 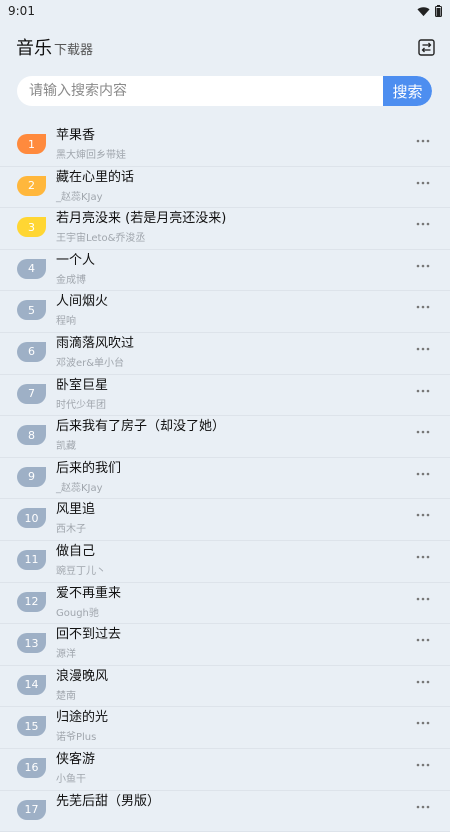 I want to click on song-artist: 西木子, so click(x=75, y=530).